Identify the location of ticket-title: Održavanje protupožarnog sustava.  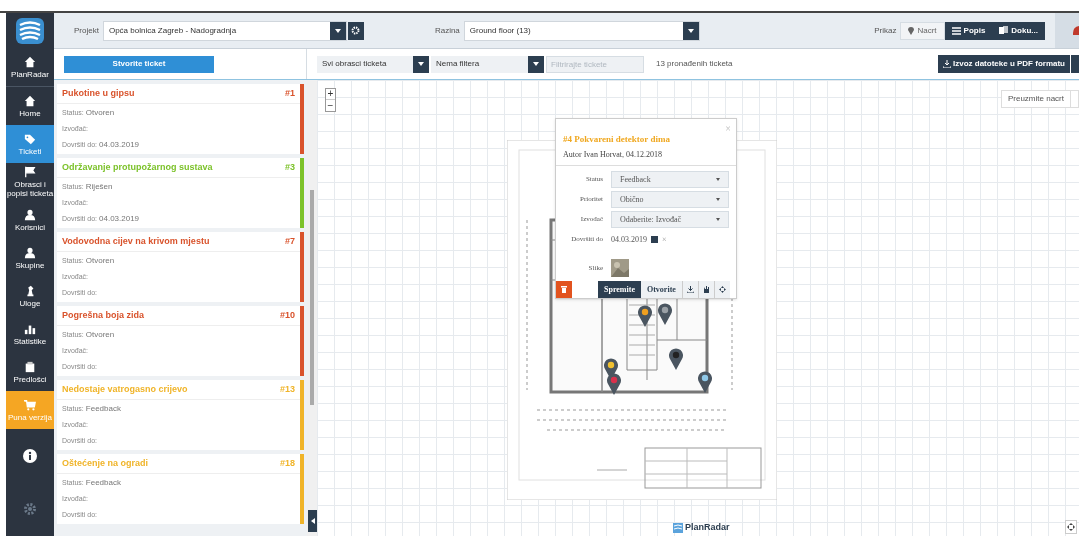
(137, 167).